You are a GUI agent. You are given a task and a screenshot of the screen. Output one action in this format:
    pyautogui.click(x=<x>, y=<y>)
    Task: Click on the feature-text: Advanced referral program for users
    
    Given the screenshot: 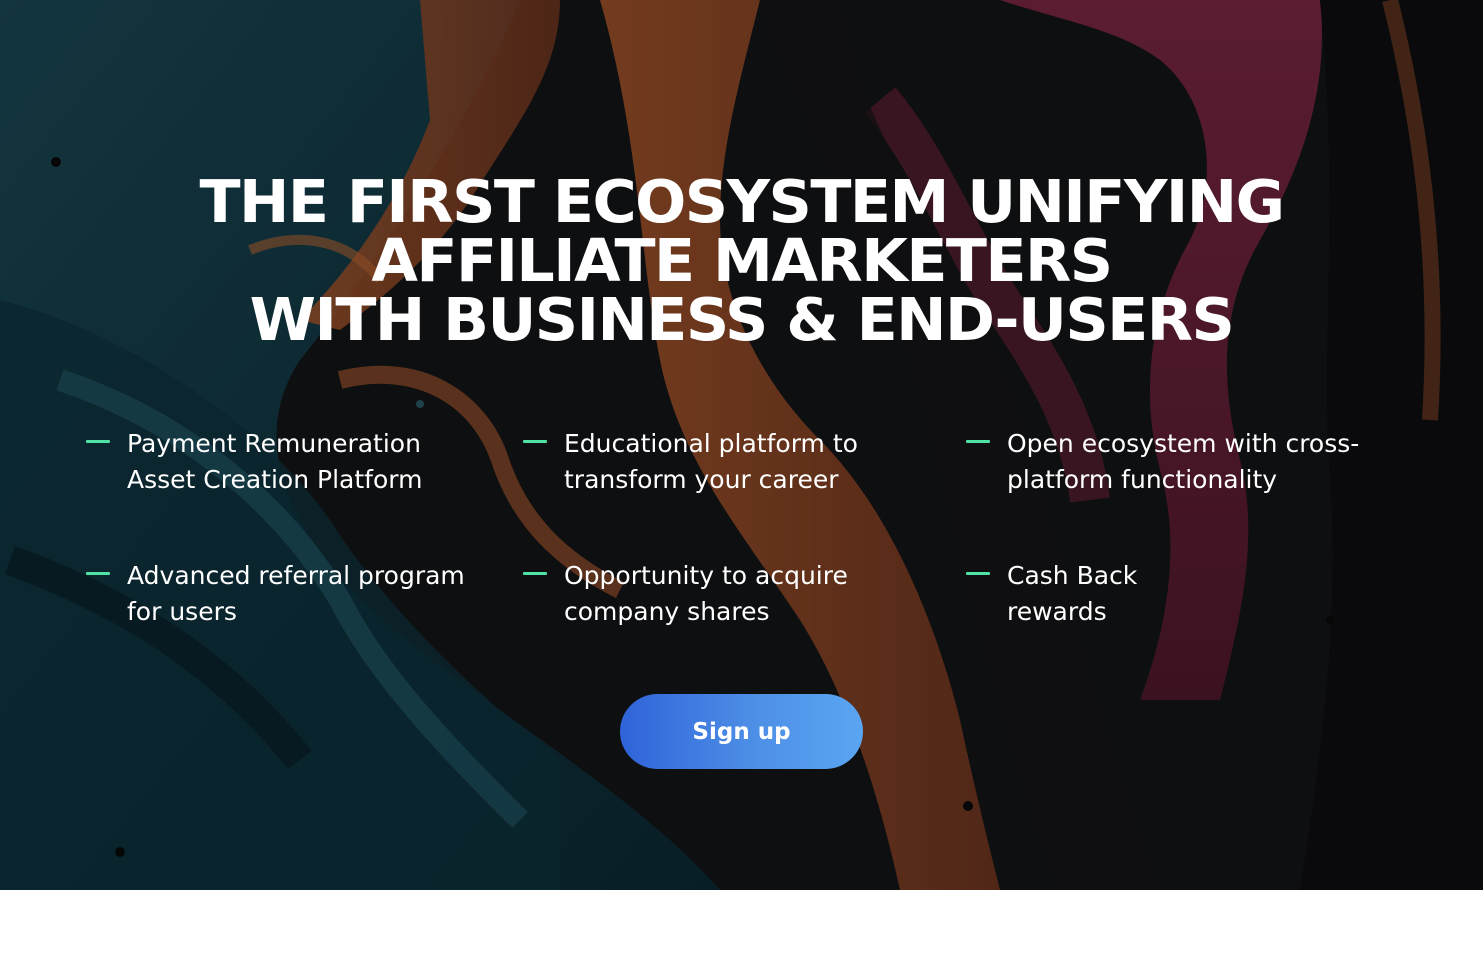 What is the action you would take?
    pyautogui.click(x=296, y=593)
    